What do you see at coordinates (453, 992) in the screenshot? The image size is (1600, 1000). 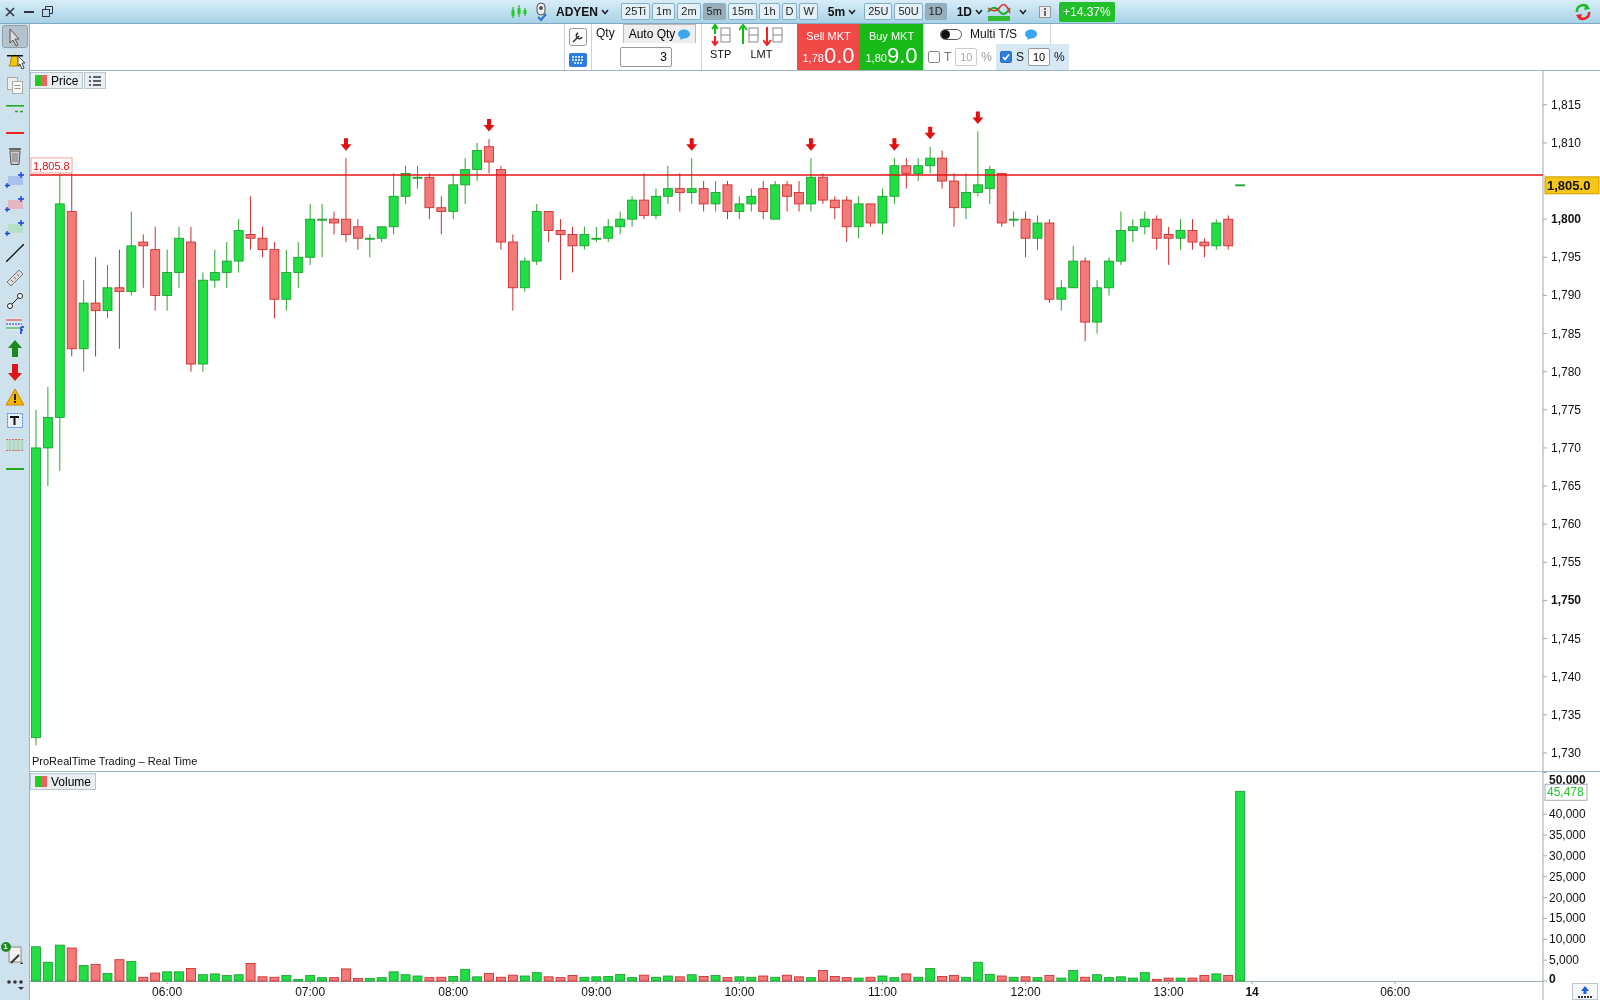 I see `time-label: 08:00` at bounding box center [453, 992].